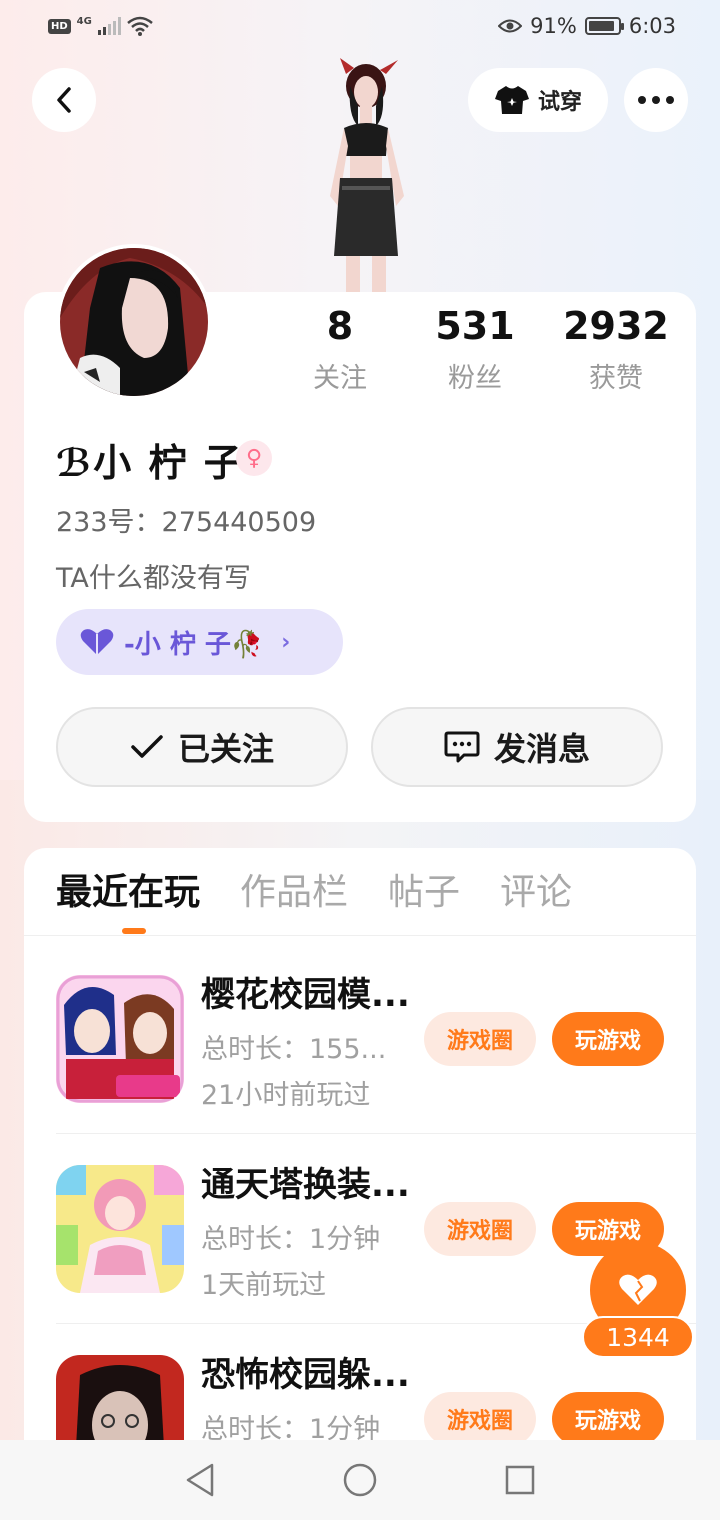 This screenshot has width=720, height=1520. Describe the element at coordinates (153, 578) in the screenshot. I see `bio: TA什么都没有写` at that location.